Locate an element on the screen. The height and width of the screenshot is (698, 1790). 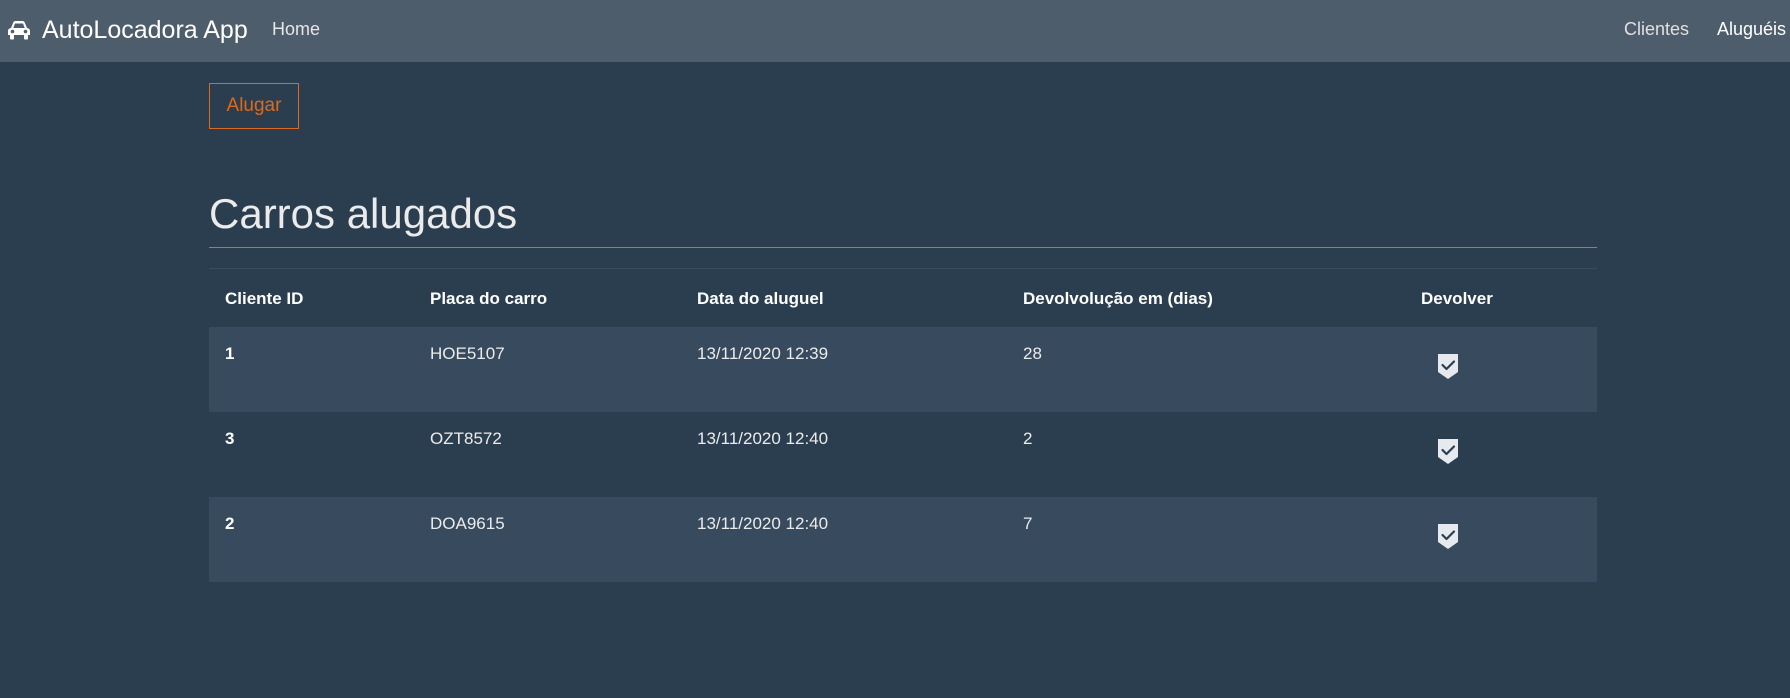
cell-cliente-id: 3 is located at coordinates (230, 438).